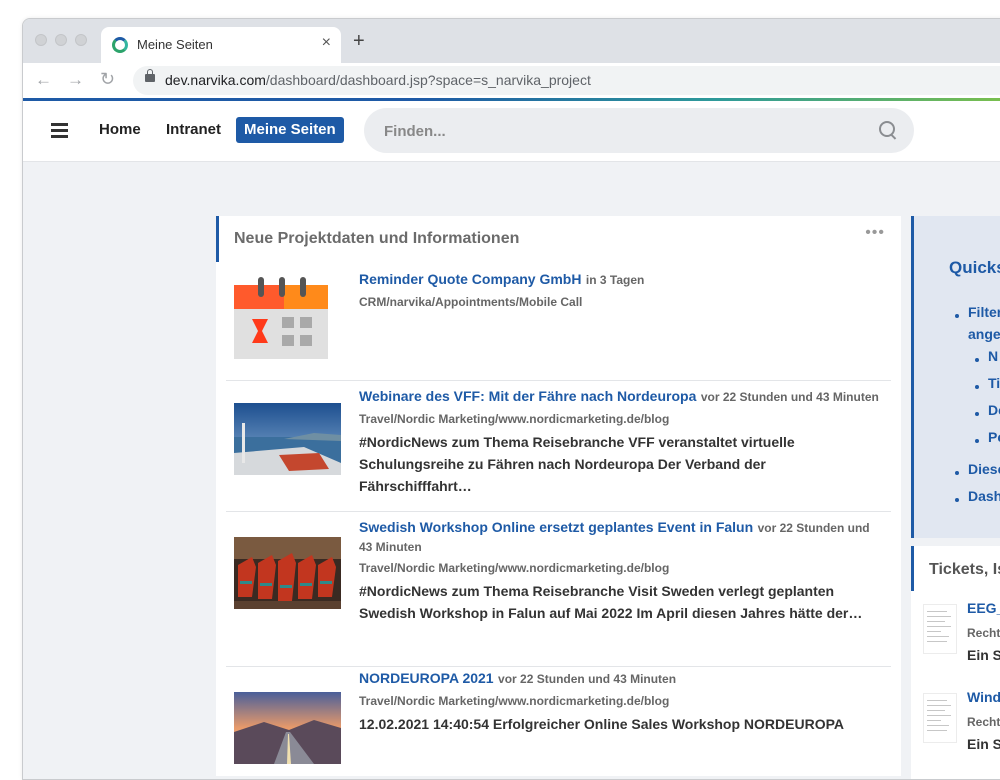 This screenshot has height=780, width=1000. Describe the element at coordinates (887, 129) in the screenshot. I see `search-icon` at that location.